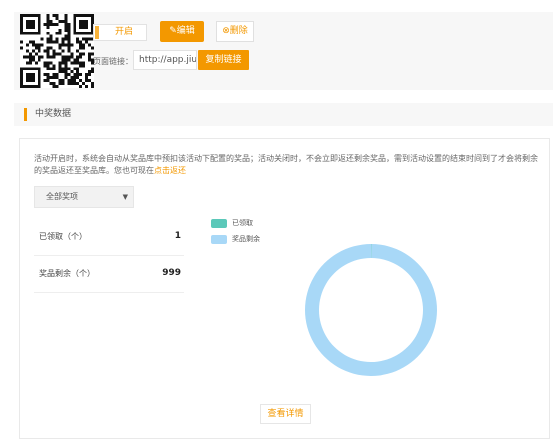 The height and width of the screenshot is (439, 560). Describe the element at coordinates (123, 32) in the screenshot. I see `toggle-label: 开启` at that location.